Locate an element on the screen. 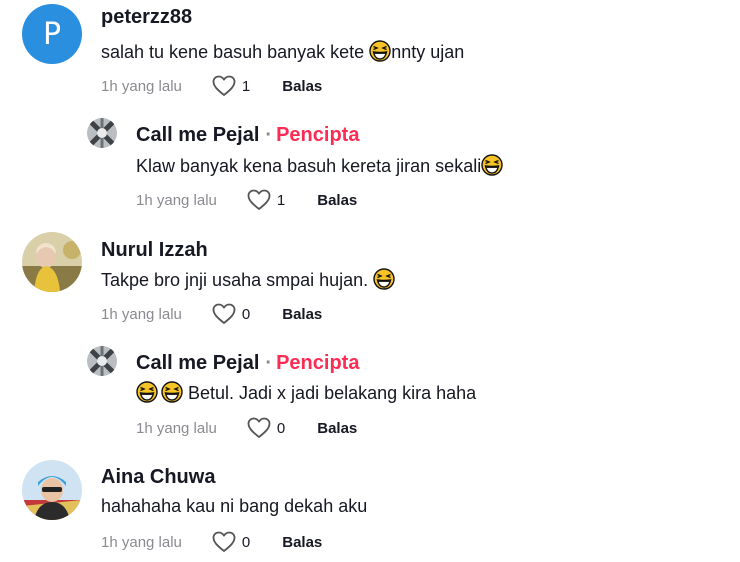 The width and height of the screenshot is (740, 562). comment-text: Betul. Jadi x jadi belakang kira haha is located at coordinates (306, 392).